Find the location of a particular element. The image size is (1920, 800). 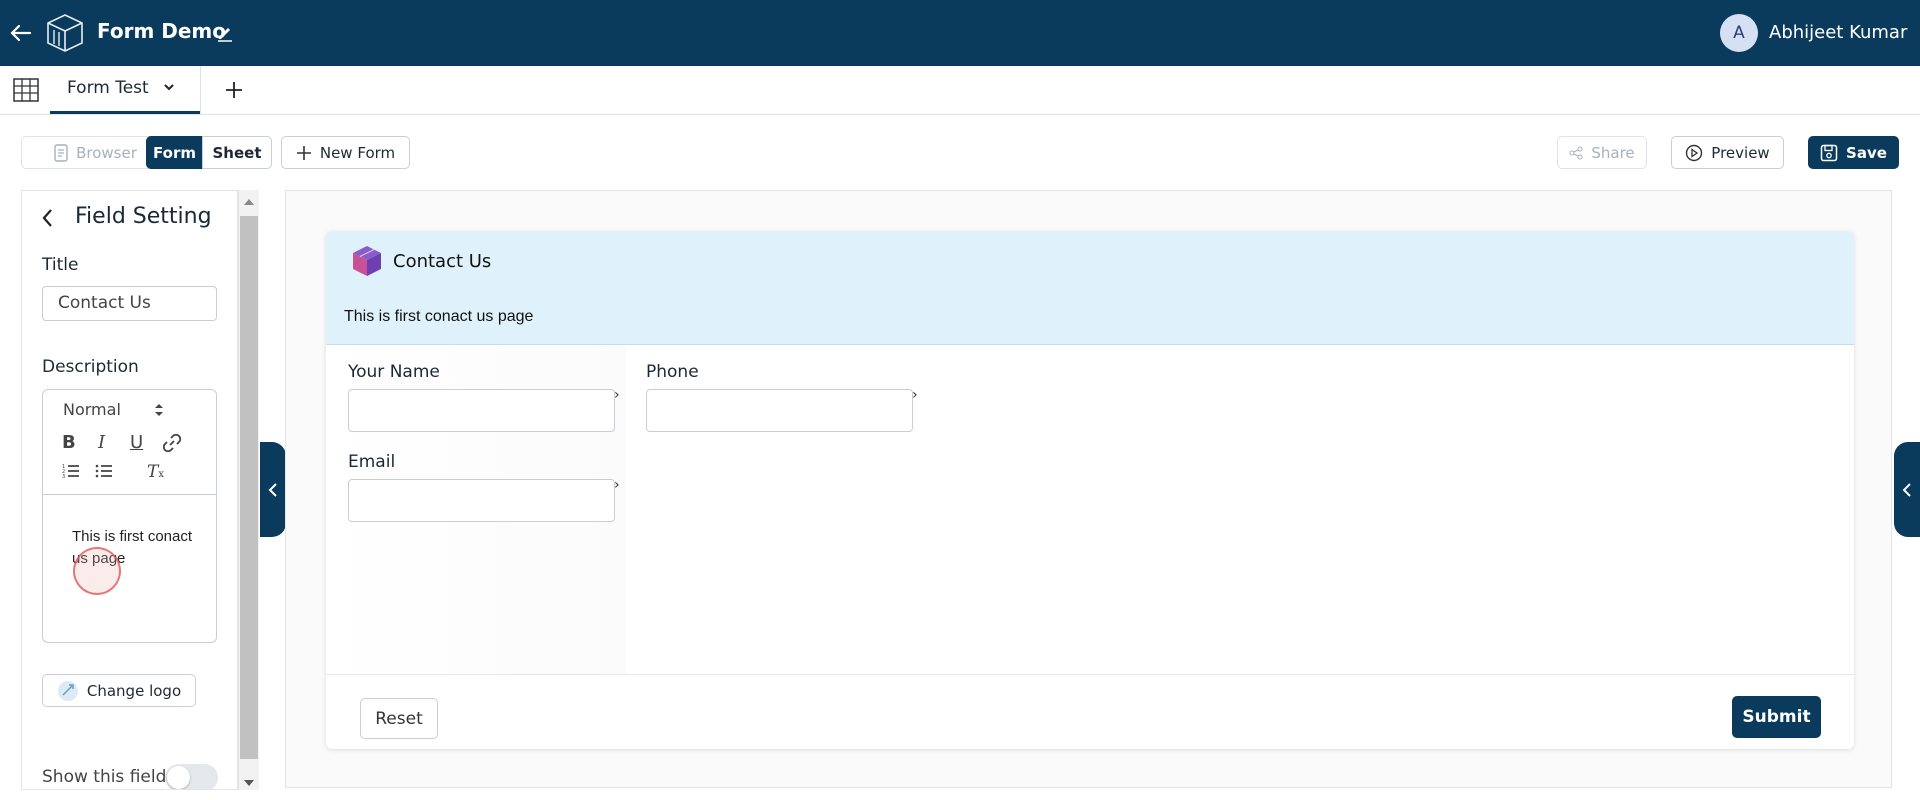

format-select: Normal is located at coordinates (118, 411).